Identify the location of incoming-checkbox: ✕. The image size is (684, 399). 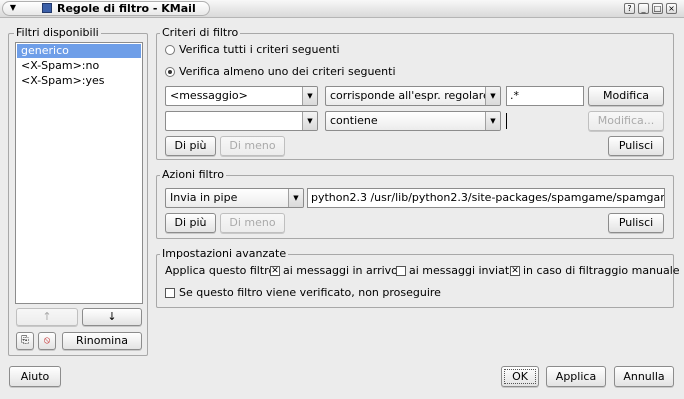
(275, 271).